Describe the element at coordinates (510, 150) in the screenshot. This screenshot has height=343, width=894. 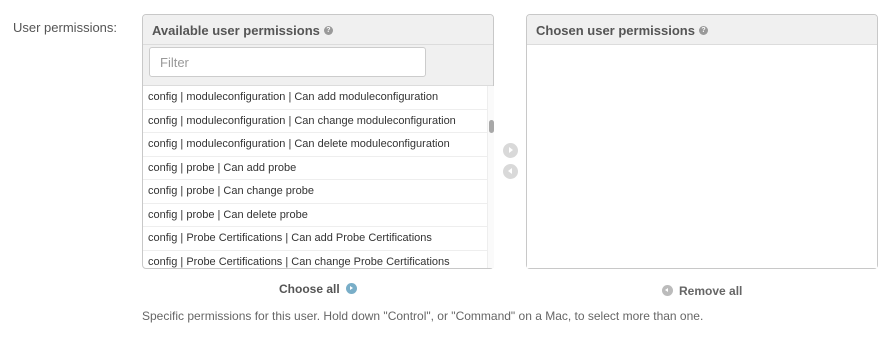
I see `add-selected-arrow-icon` at that location.